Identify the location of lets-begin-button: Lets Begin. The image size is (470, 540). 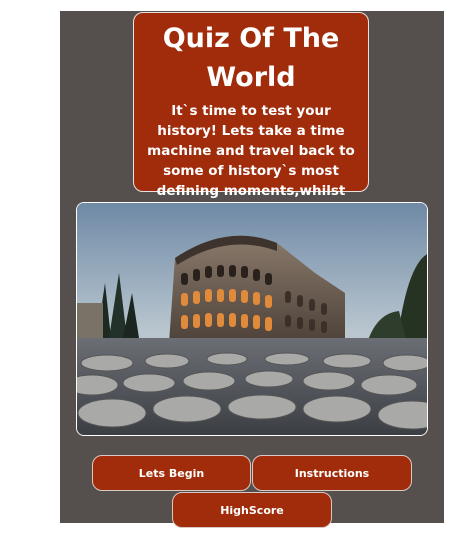
(171, 473).